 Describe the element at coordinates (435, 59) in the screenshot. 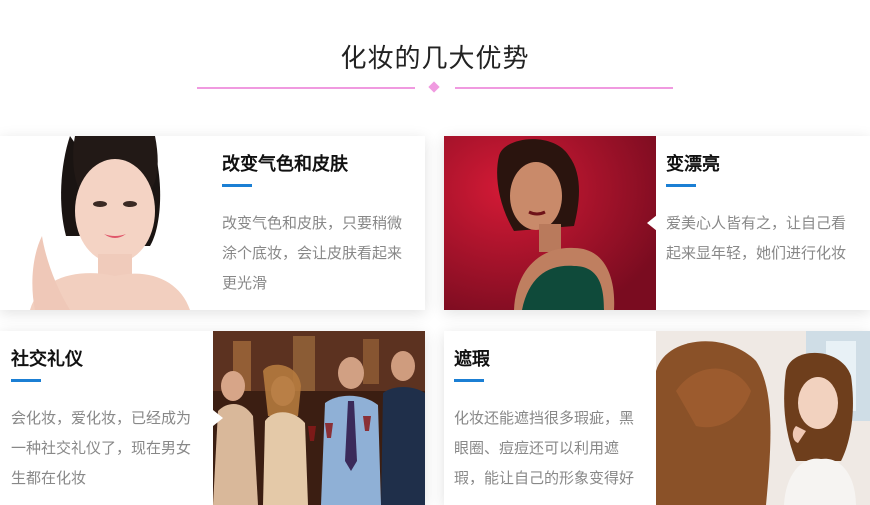

I see `section-title: 化妆的几大优势` at that location.